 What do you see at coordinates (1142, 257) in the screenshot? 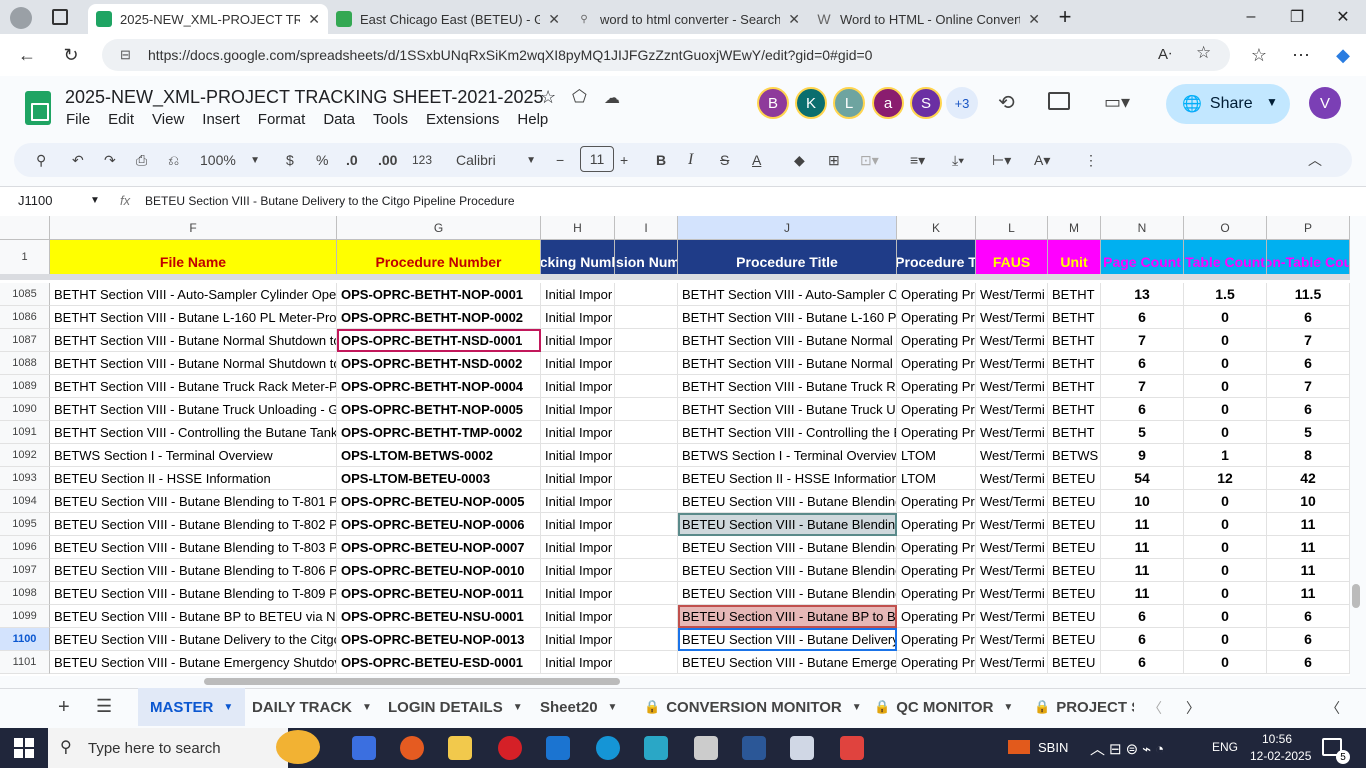
I see `header-cell-n: Page Count` at bounding box center [1142, 257].